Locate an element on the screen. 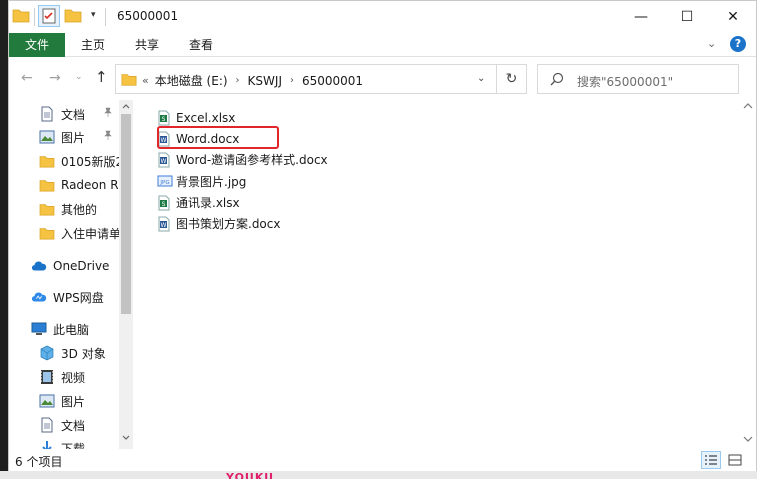  sidebar-item-label: 此电脑 is located at coordinates (71, 329).